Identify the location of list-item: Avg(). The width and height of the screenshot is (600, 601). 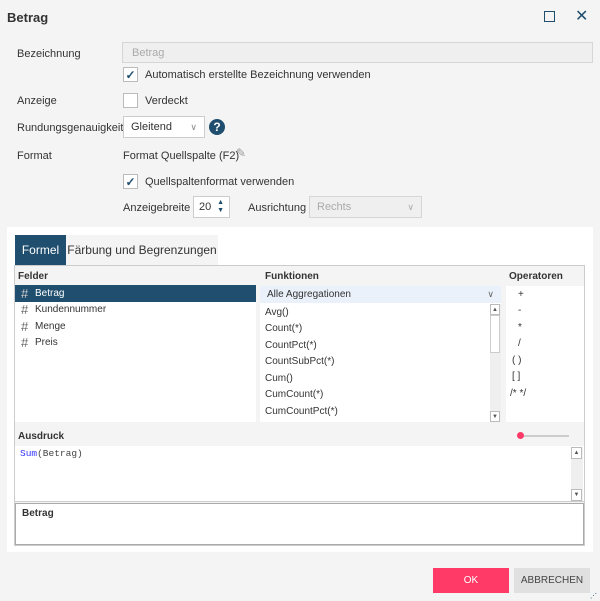
(380, 312).